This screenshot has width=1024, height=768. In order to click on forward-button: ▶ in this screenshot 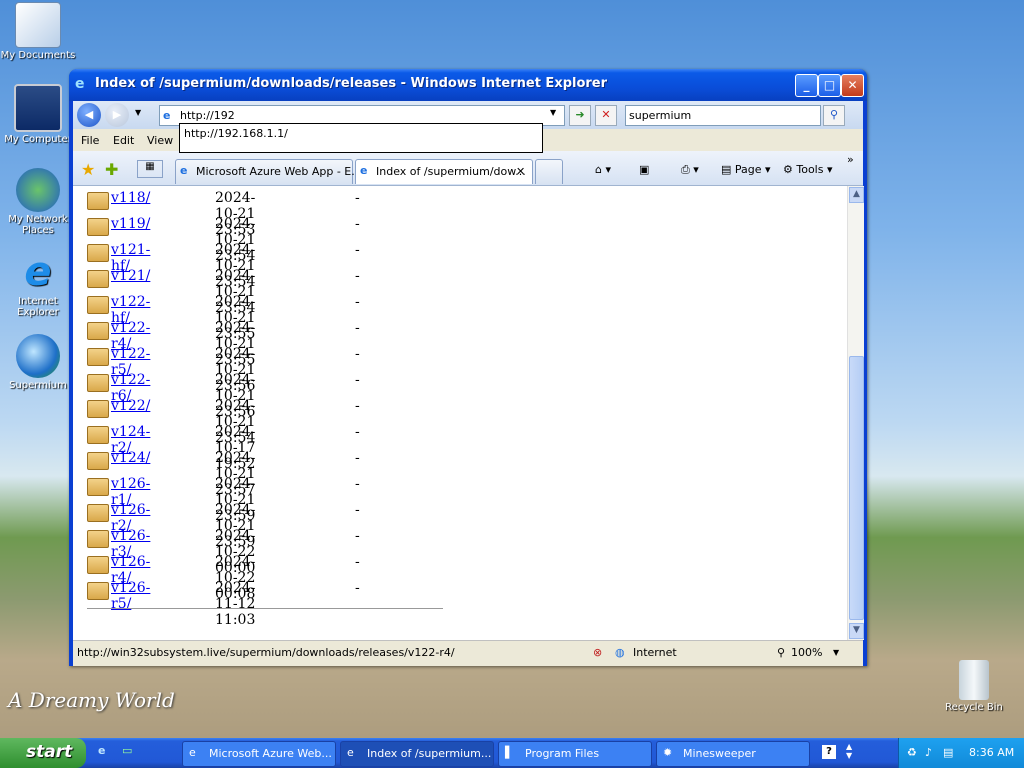, I will do `click(117, 115)`.